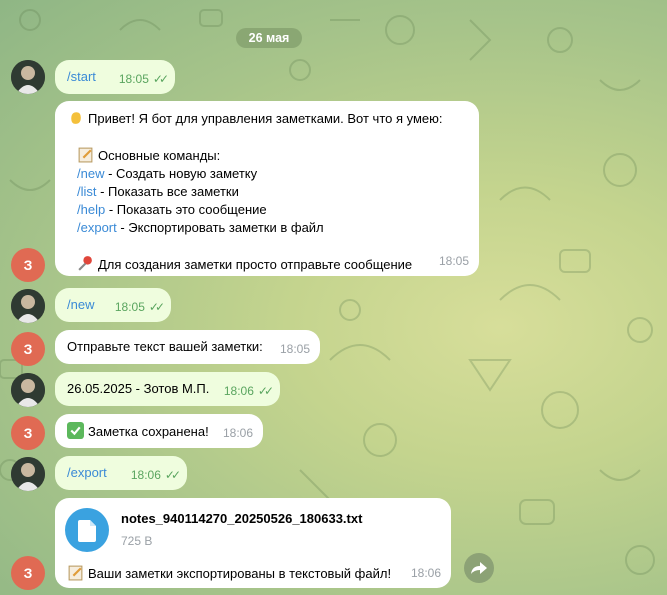 The image size is (667, 595). What do you see at coordinates (85, 263) in the screenshot?
I see `pushpin-icon` at bounding box center [85, 263].